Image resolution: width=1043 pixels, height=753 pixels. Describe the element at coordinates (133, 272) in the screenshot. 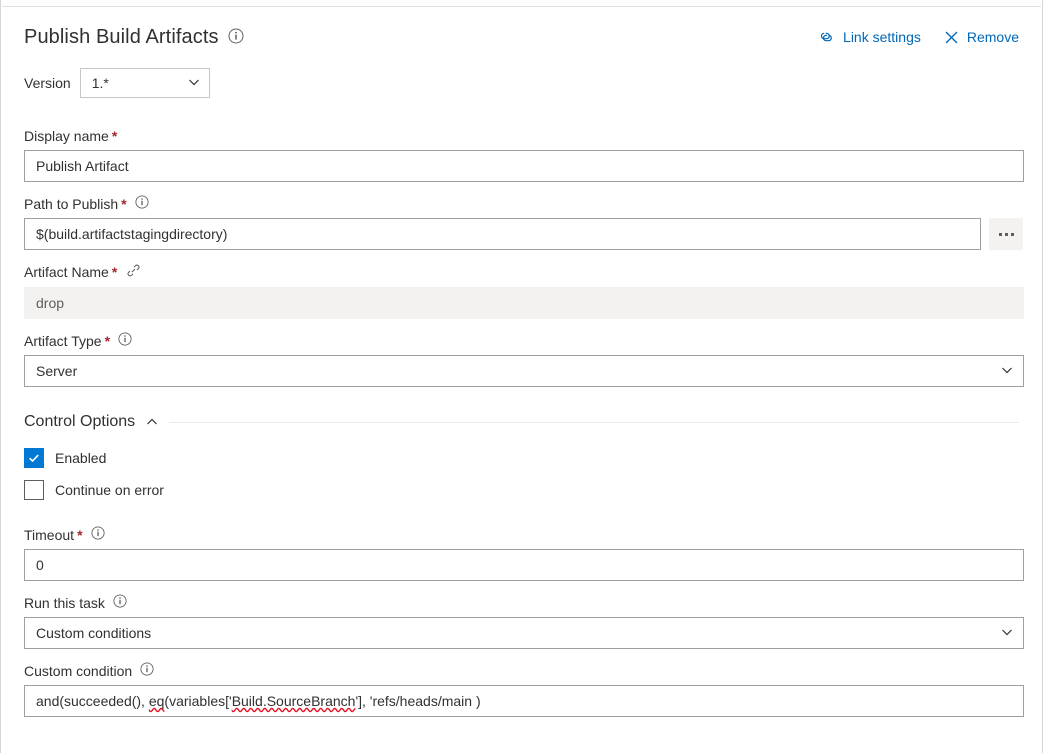

I see `link-variable-icon` at that location.